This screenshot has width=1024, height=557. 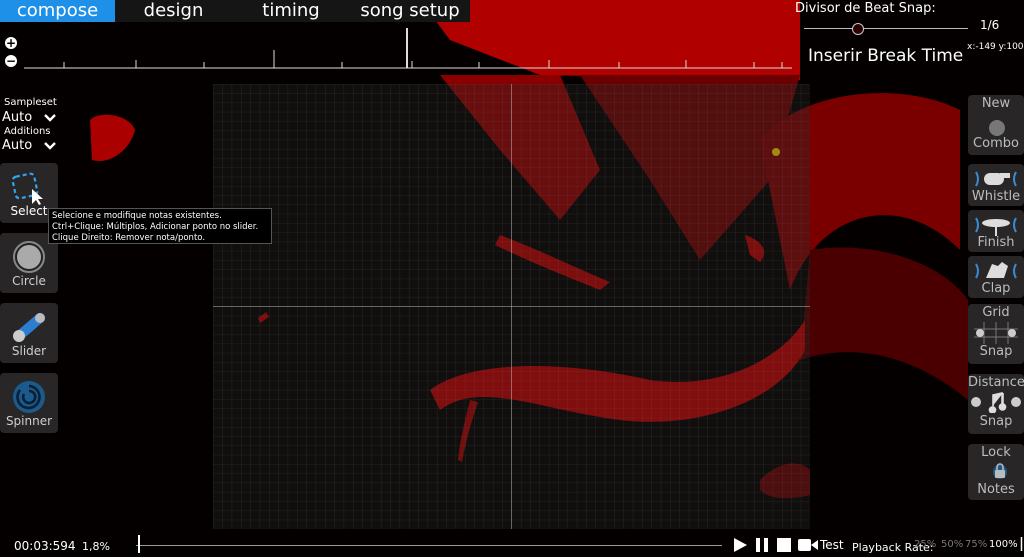 I want to click on grid-snap-toggle: Grid Snap, so click(x=996, y=334).